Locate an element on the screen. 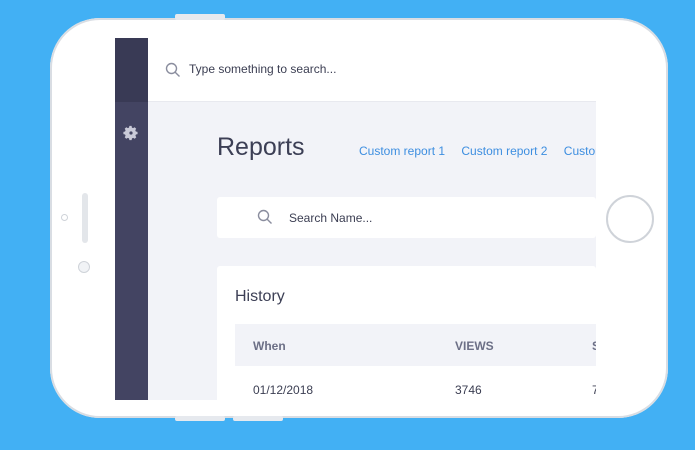 This screenshot has width=695, height=450. gear-icon is located at coordinates (131, 133).